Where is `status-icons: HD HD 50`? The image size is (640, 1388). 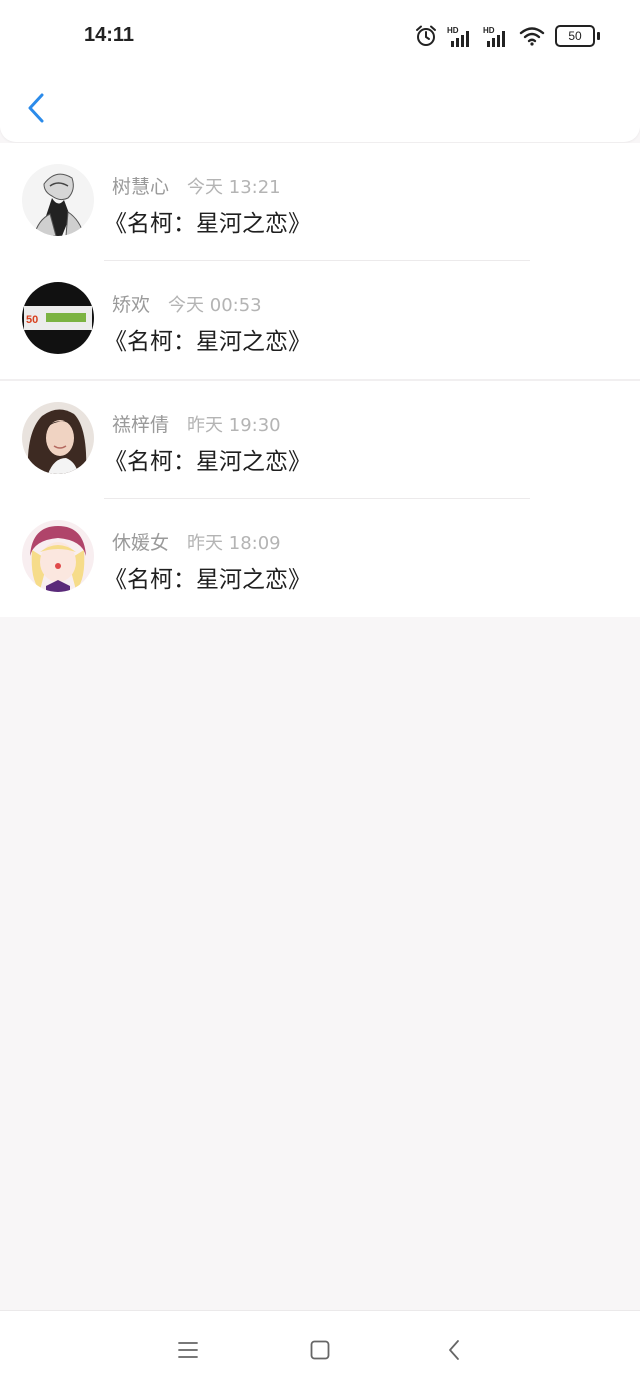
status-icons: HD HD 50 is located at coordinates (507, 36).